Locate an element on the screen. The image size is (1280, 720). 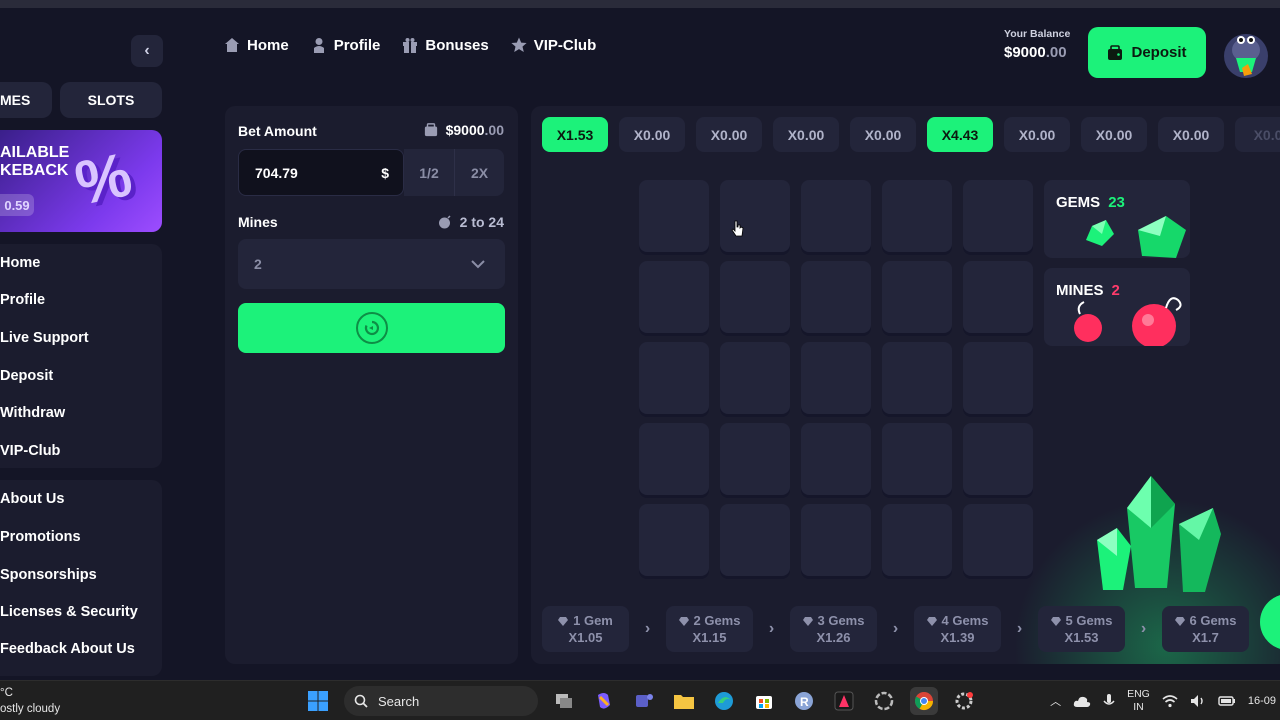
edge-icon is located at coordinates (724, 701).